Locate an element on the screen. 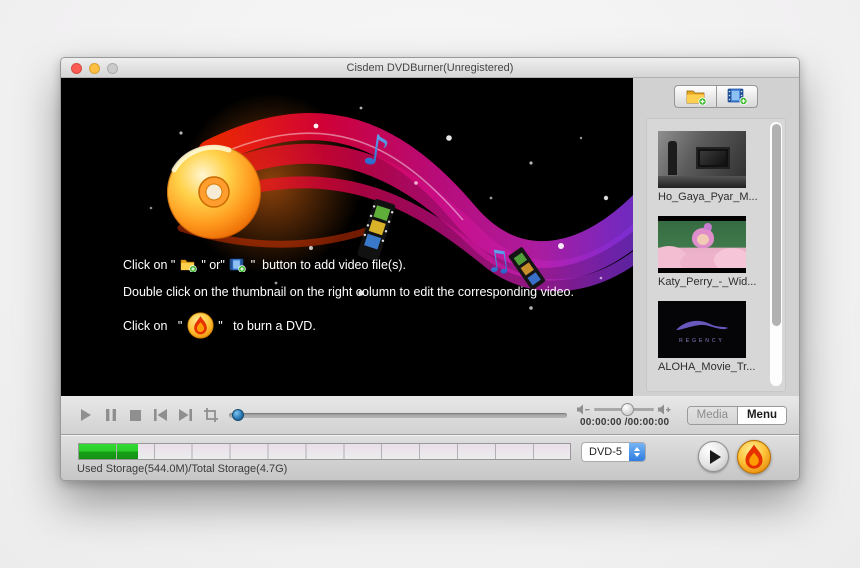  title-bar: Cisdem DVDBurner(Unregistered) is located at coordinates (430, 68).